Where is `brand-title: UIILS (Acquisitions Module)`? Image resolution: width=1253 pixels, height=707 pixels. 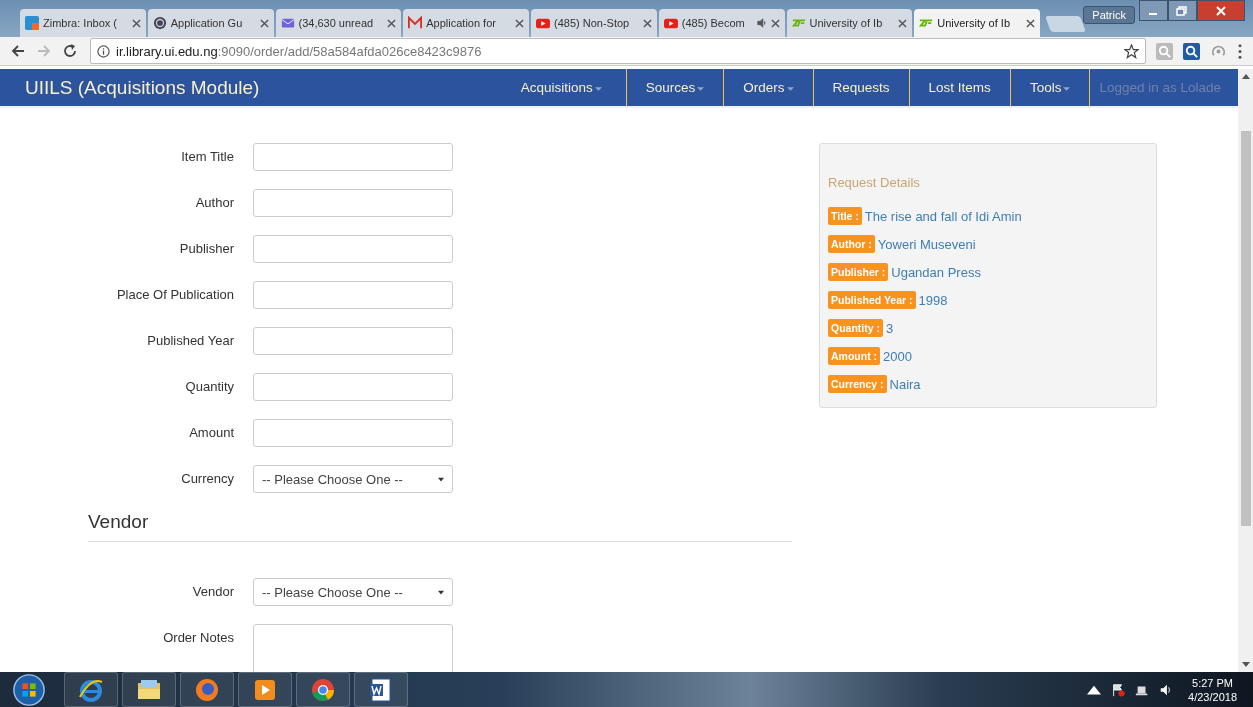
brand-title: UIILS (Acquisitions Module) is located at coordinates (142, 87).